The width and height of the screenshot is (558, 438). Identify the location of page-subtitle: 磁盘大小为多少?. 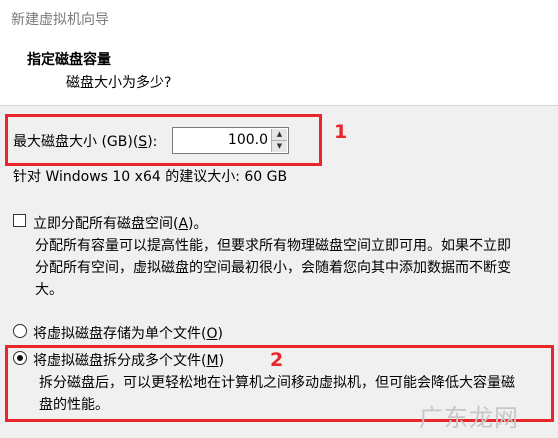
(119, 83).